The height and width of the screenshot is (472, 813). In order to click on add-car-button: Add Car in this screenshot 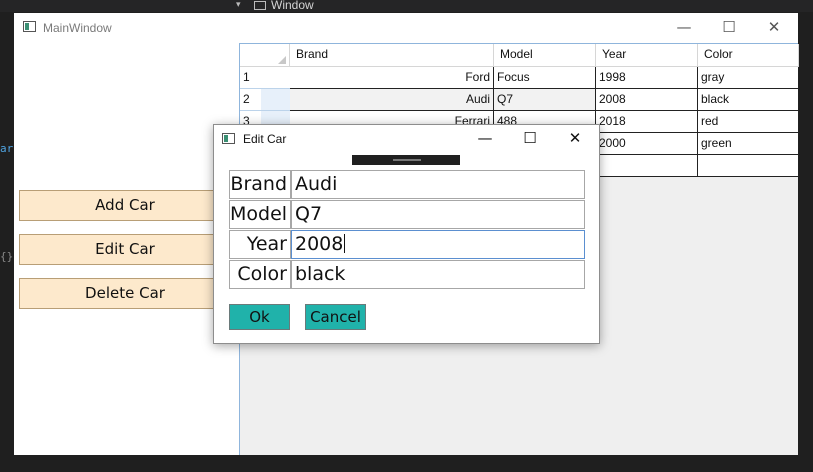, I will do `click(125, 205)`.